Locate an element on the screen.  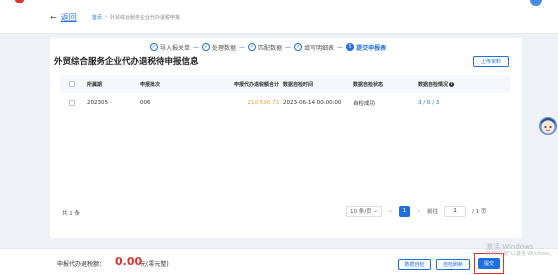
step-fill: ✓ 填写明细表 is located at coordinates (314, 47).